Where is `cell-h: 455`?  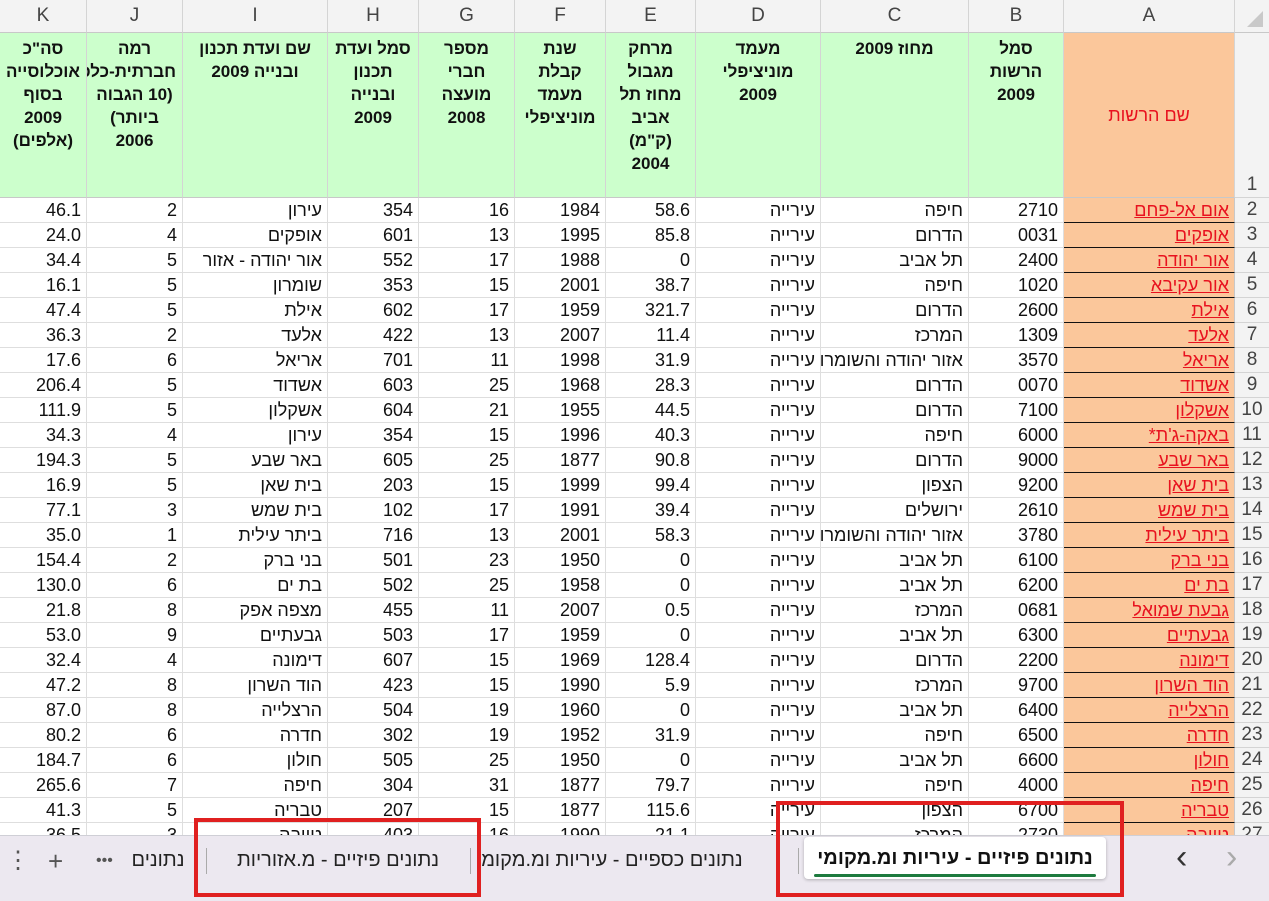 cell-h: 455 is located at coordinates (373, 610).